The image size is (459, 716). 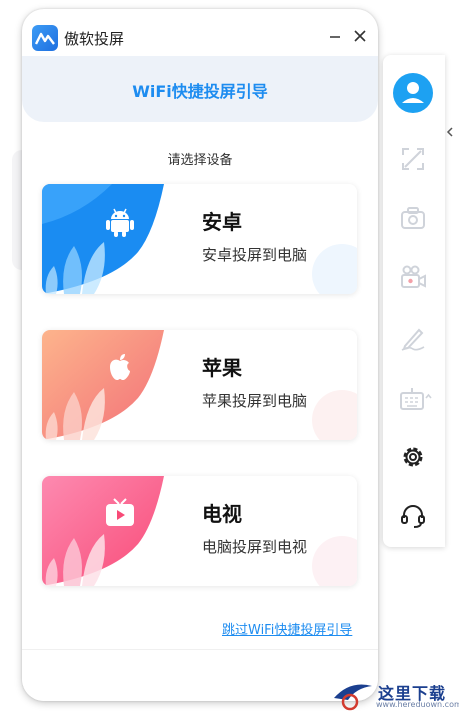 I want to click on device-name: 苹果, so click(x=222, y=368).